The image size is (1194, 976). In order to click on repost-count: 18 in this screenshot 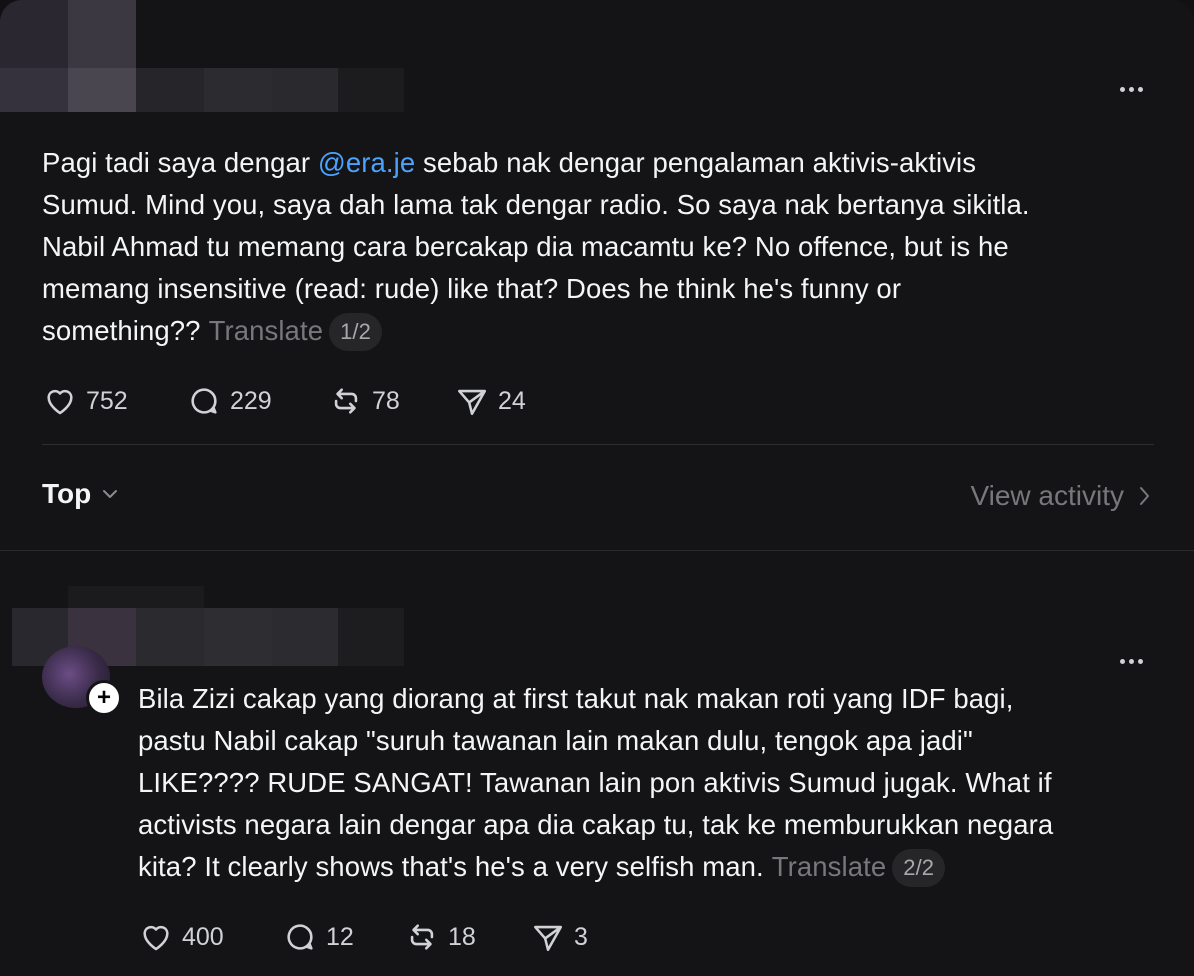, I will do `click(462, 936)`.